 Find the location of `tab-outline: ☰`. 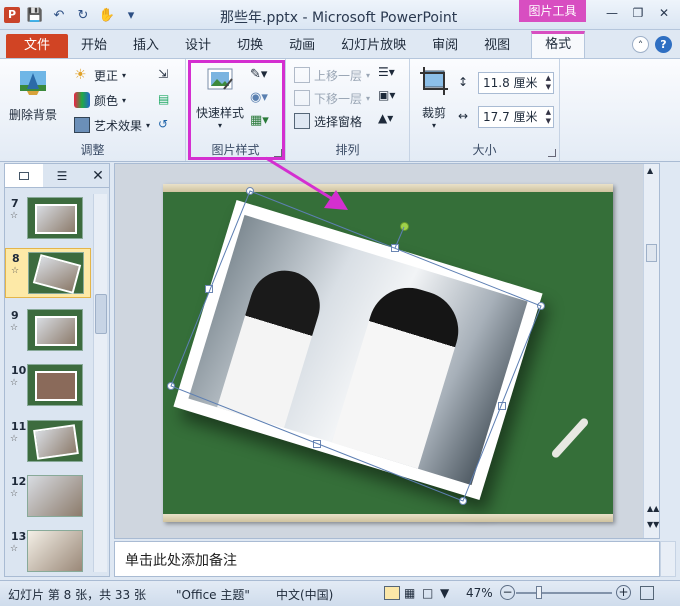

tab-outline: ☰ is located at coordinates (62, 175).